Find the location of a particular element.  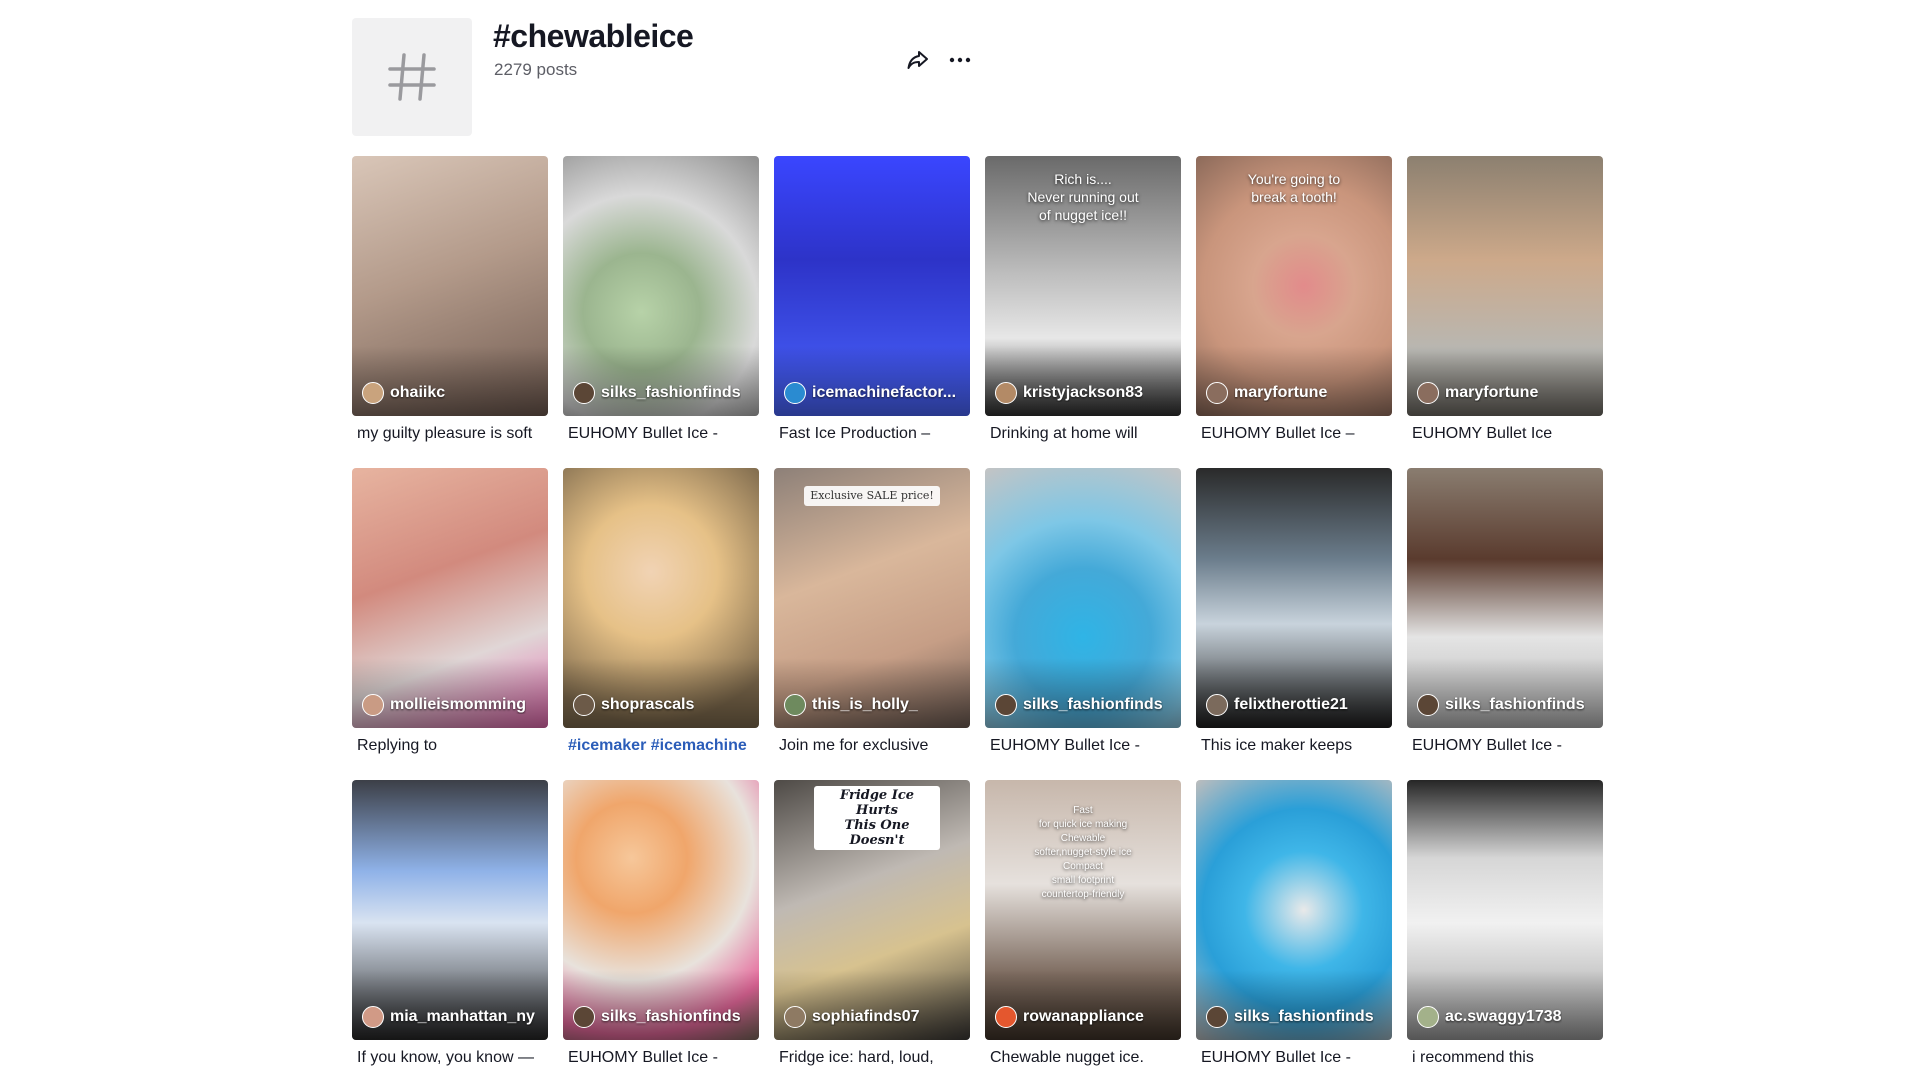

video-thumbnail: maryfortune is located at coordinates (1505, 286).